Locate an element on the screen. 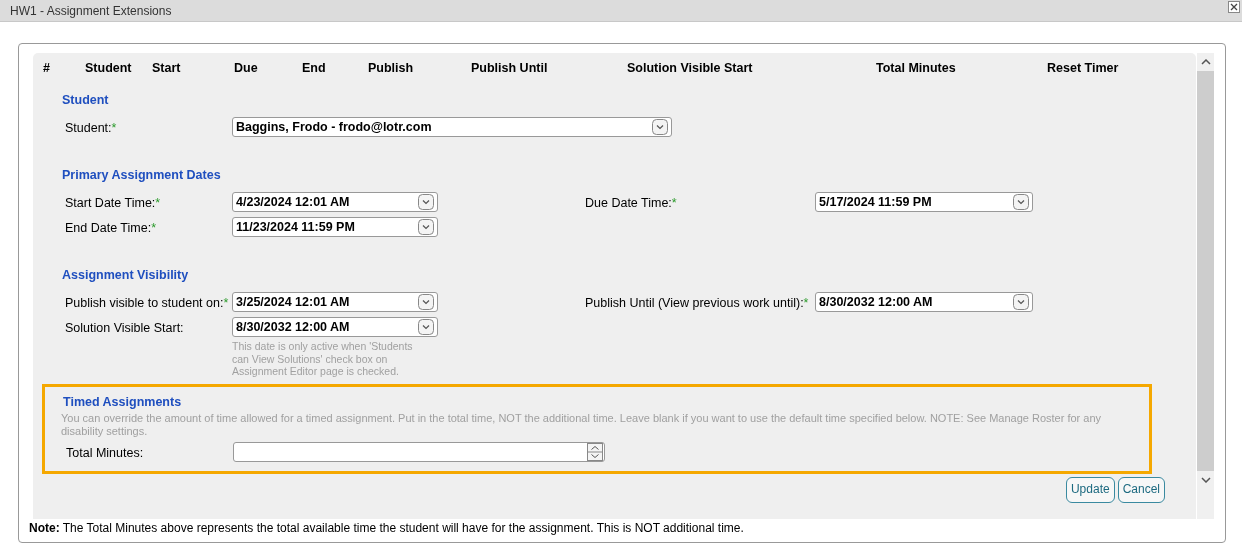 Image resolution: width=1242 pixels, height=554 pixels. action-button: Update is located at coordinates (1090, 489).